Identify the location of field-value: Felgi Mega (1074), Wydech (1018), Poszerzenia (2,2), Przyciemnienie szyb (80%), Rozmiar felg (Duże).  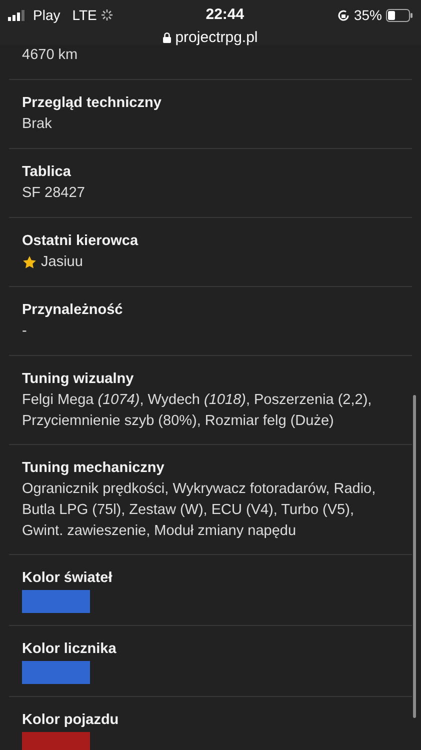
(197, 411).